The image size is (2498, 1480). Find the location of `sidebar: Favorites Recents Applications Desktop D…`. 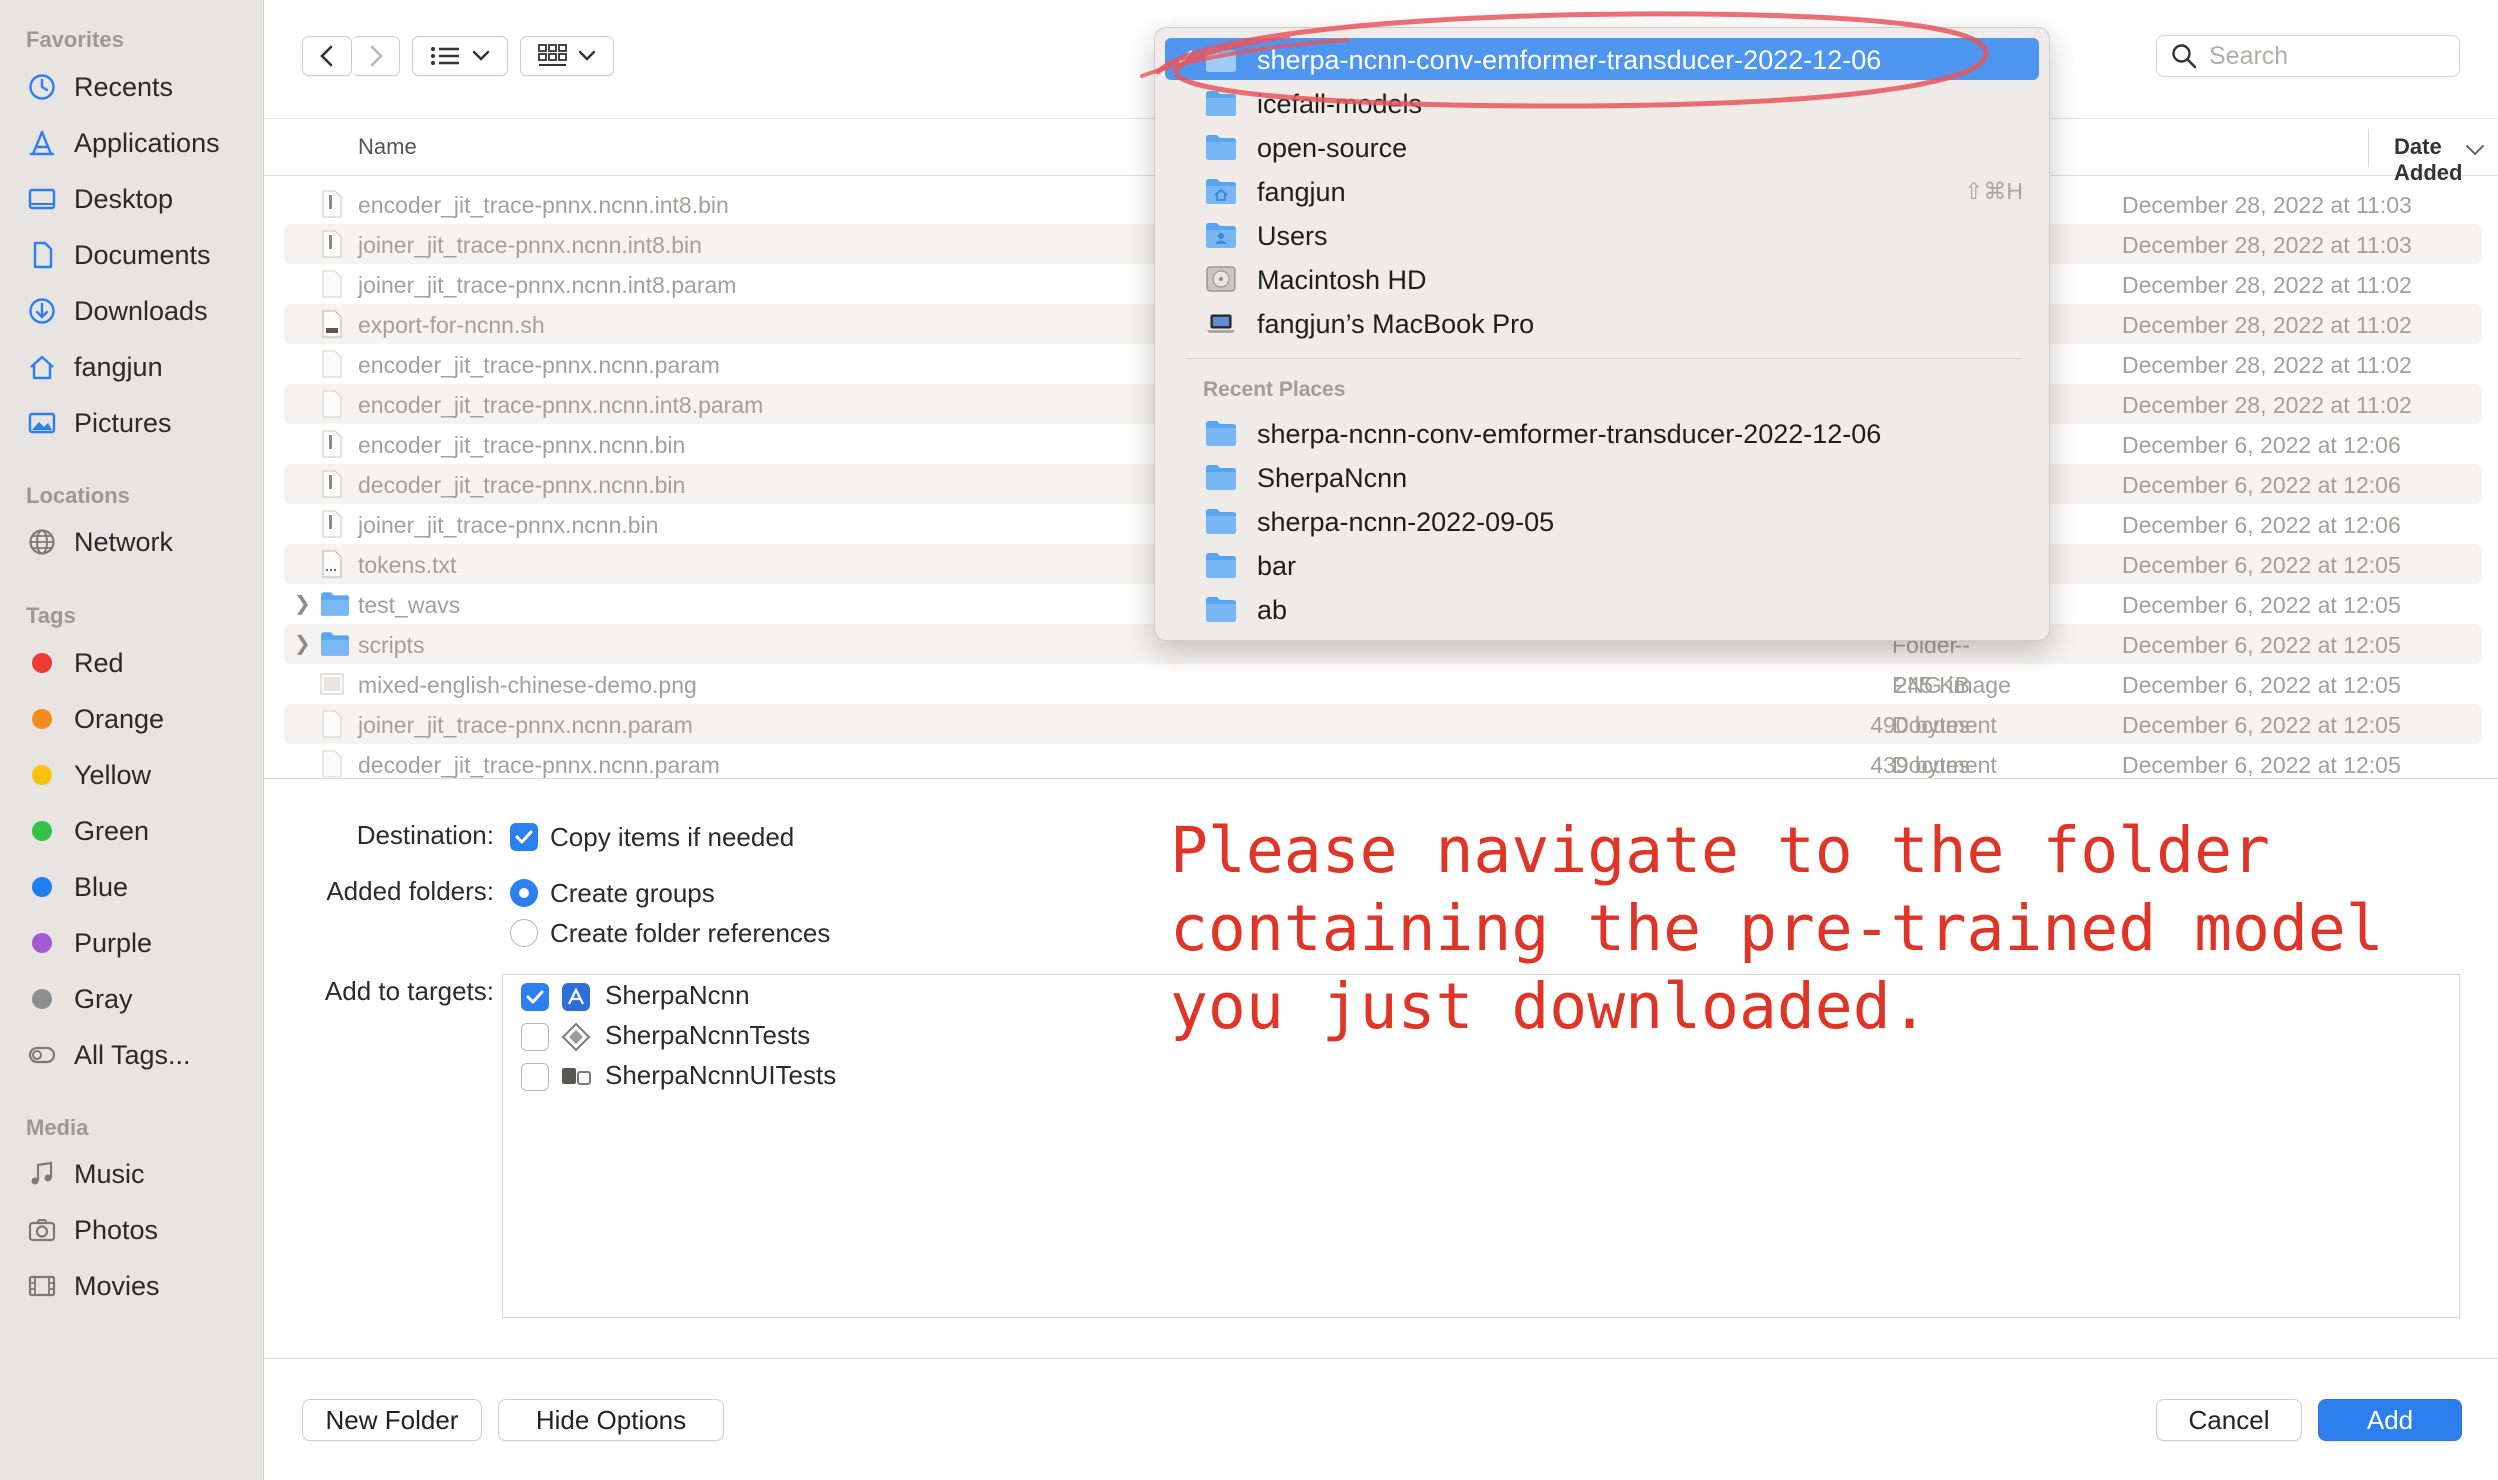

sidebar: Favorites Recents Applications Desktop D… is located at coordinates (132, 740).